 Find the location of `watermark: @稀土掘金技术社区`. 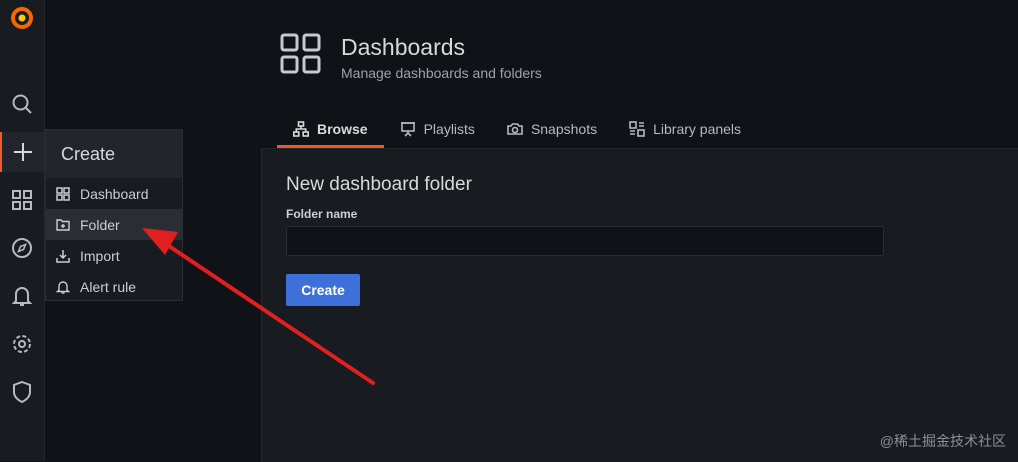

watermark: @稀土掘金技术社区 is located at coordinates (942, 441).